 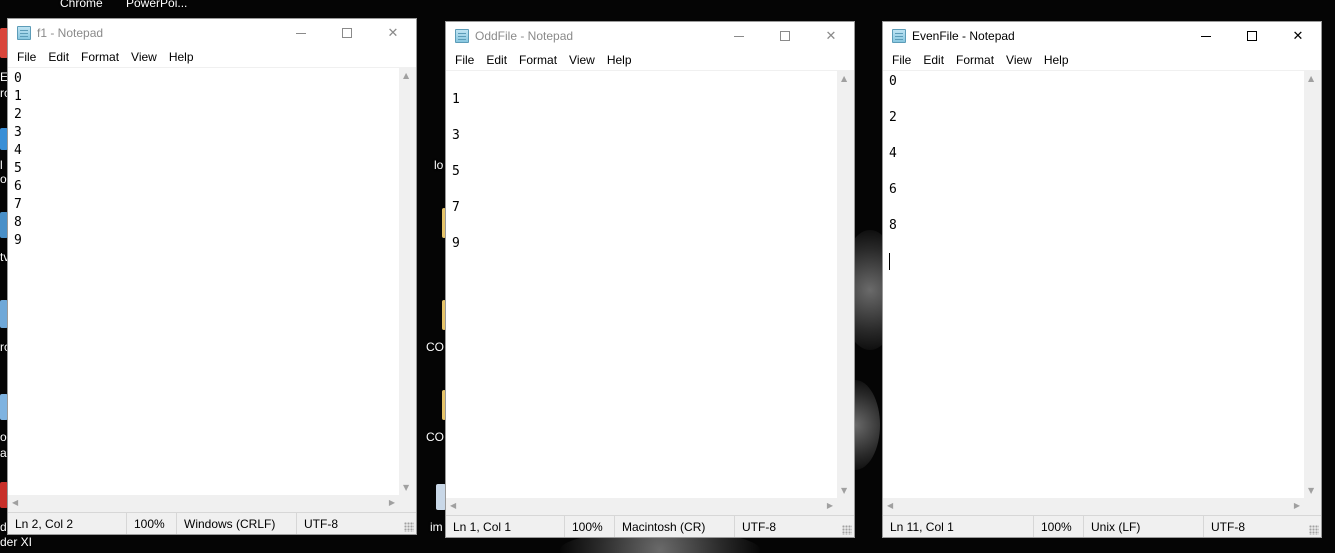 I want to click on window-title: EvenFile - Notepad, so click(x=963, y=36).